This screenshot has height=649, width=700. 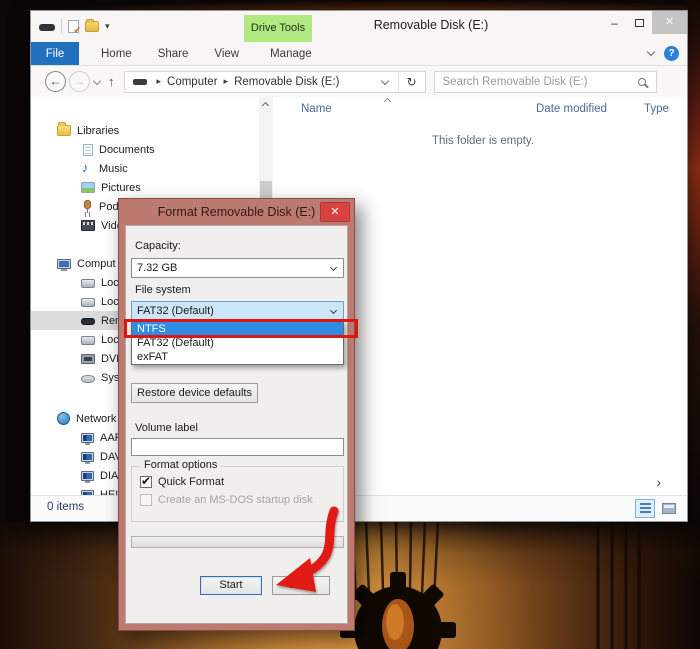 What do you see at coordinates (614, 23) in the screenshot?
I see `minimize-button: –` at bounding box center [614, 23].